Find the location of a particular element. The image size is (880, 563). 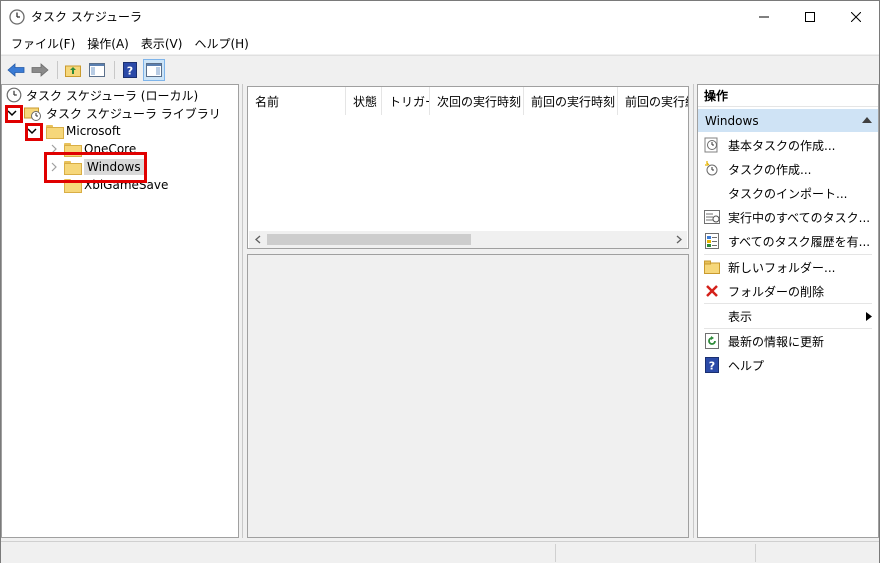

scroll-left-icon is located at coordinates (257, 239).